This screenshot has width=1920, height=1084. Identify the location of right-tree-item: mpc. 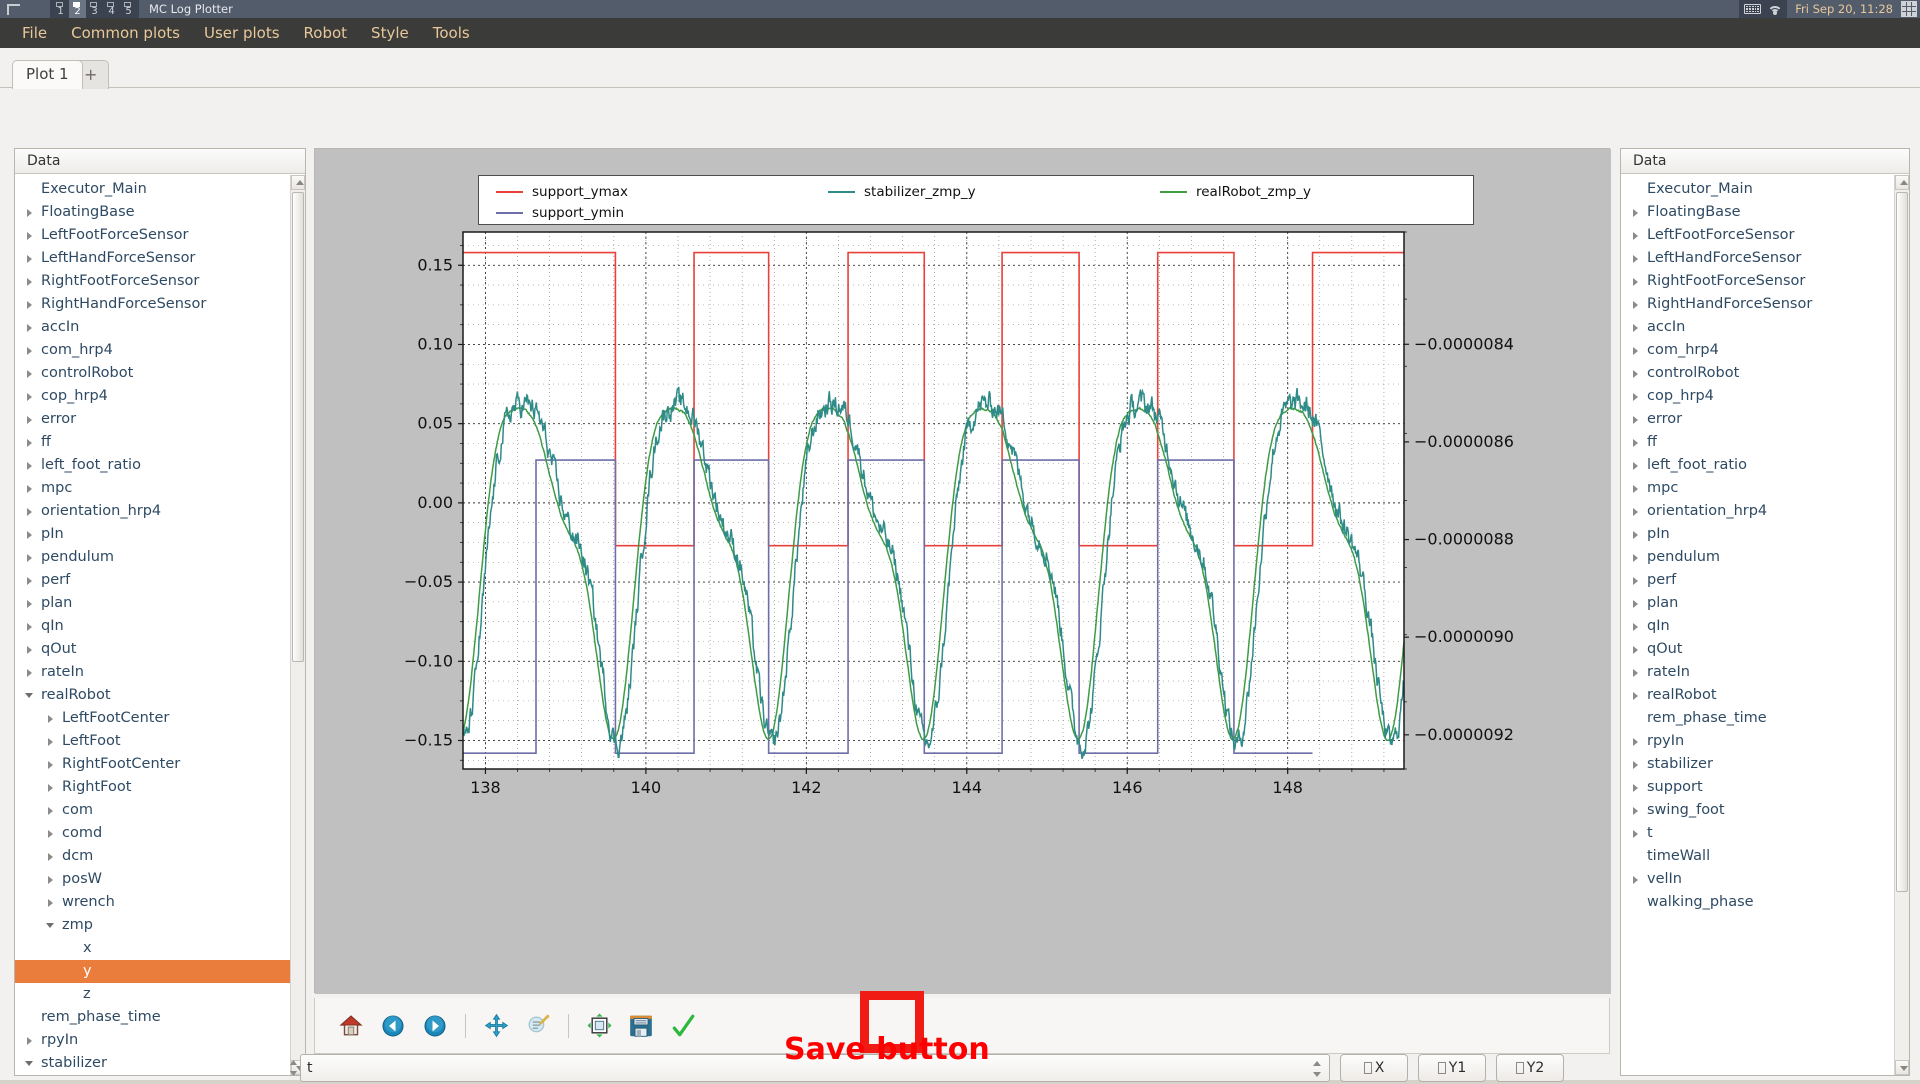
(1757, 488).